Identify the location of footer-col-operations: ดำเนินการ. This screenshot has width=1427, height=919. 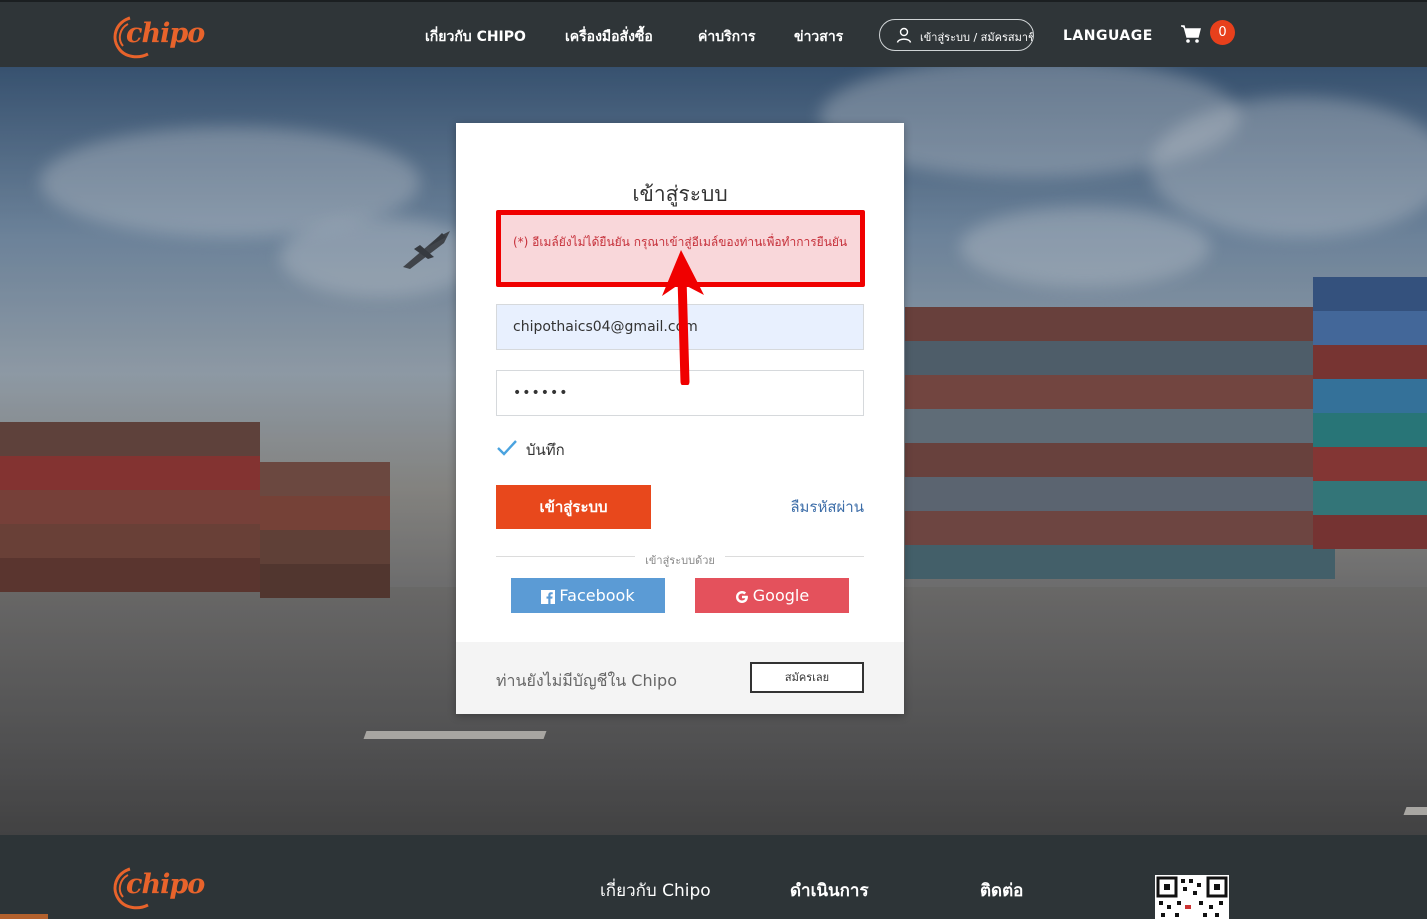
(829, 890).